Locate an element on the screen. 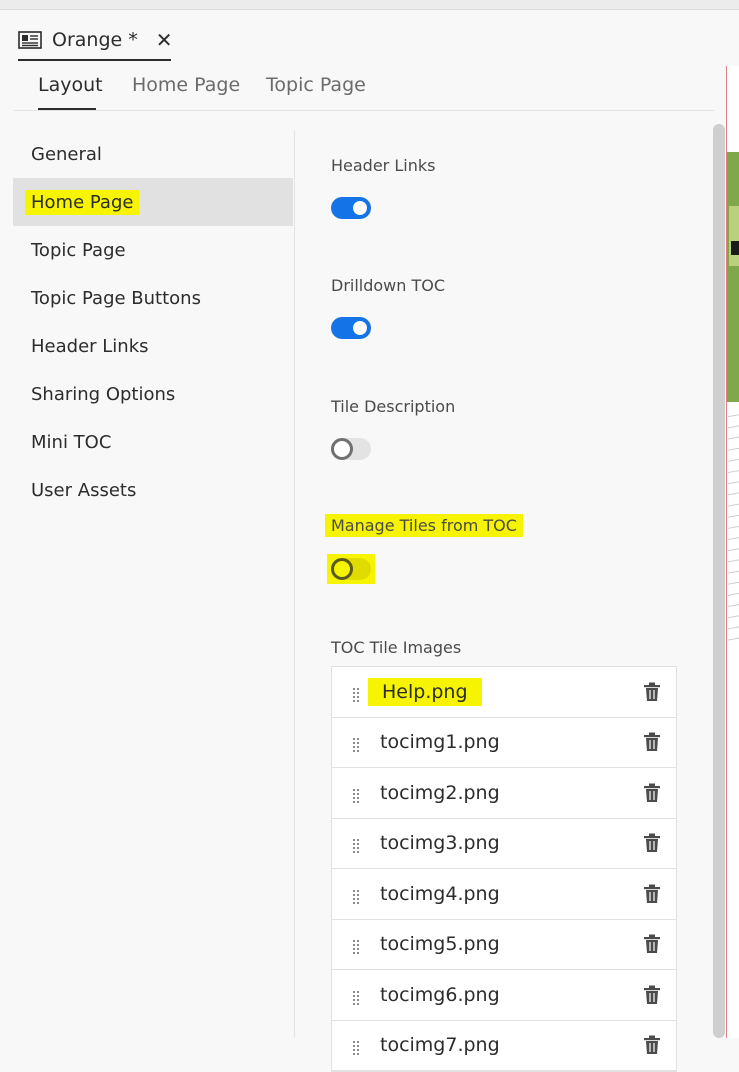 Image resolution: width=739 pixels, height=1072 pixels. preview-image-detail is located at coordinates (735, 248).